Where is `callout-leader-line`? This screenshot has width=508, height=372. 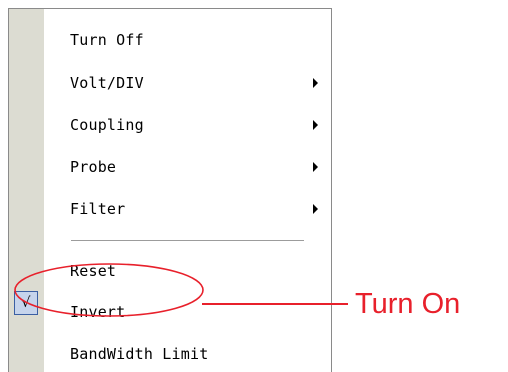
callout-leader-line is located at coordinates (275, 304).